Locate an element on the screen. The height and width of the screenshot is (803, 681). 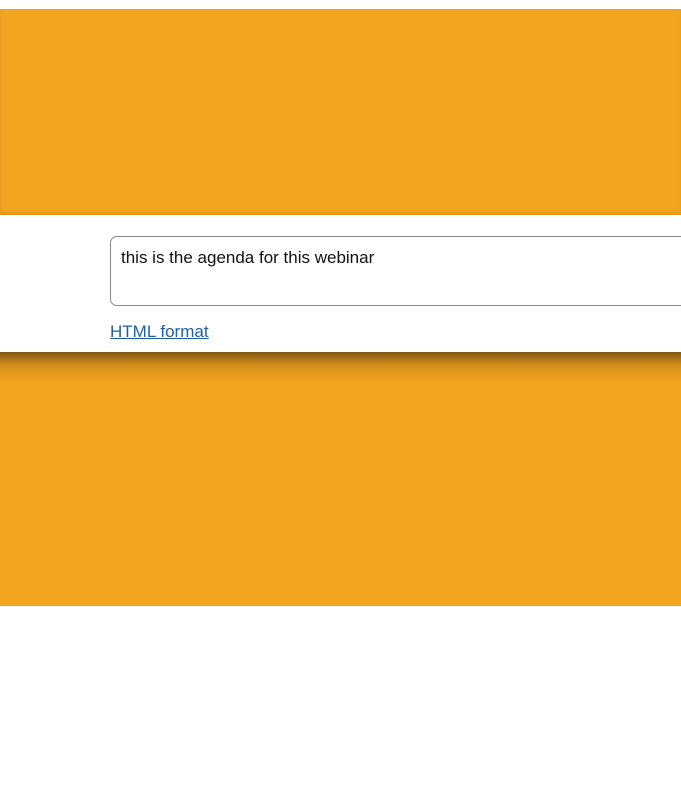
top-strip is located at coordinates (340, 4).